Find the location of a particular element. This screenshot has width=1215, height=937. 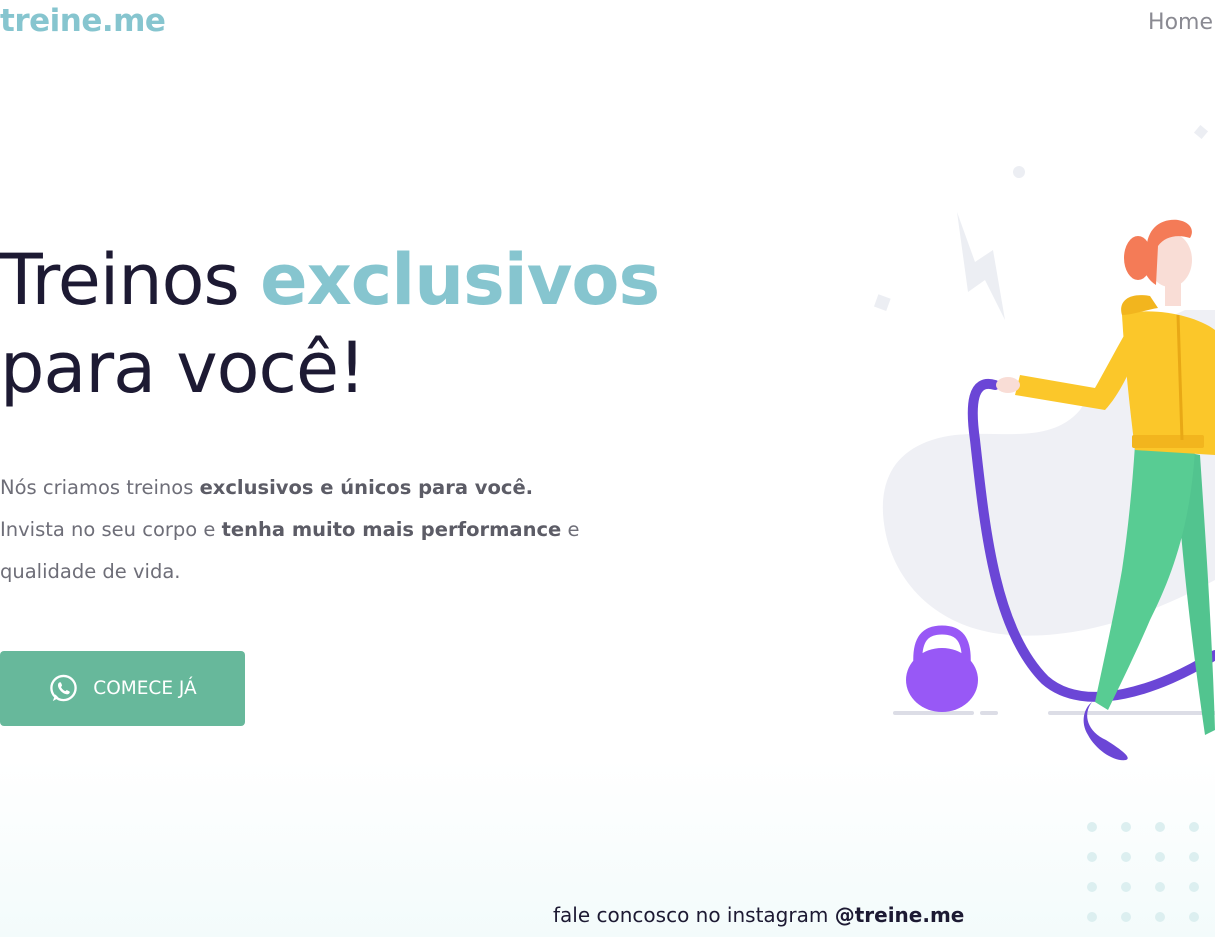

lightning-shape is located at coordinates (981, 266).